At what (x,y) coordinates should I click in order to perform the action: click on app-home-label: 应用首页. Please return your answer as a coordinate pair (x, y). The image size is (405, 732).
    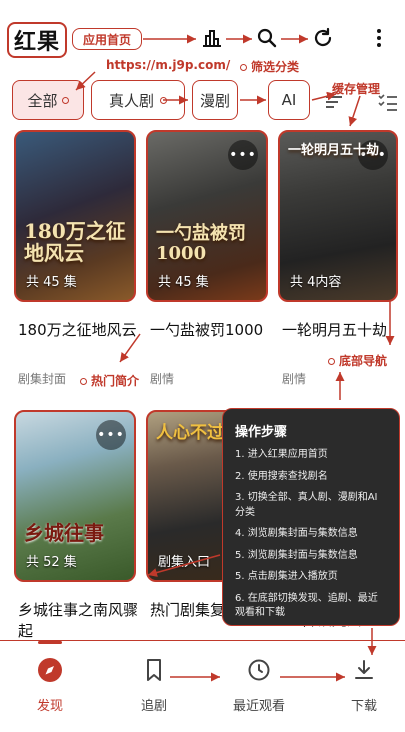
    Looking at the image, I should click on (106, 39).